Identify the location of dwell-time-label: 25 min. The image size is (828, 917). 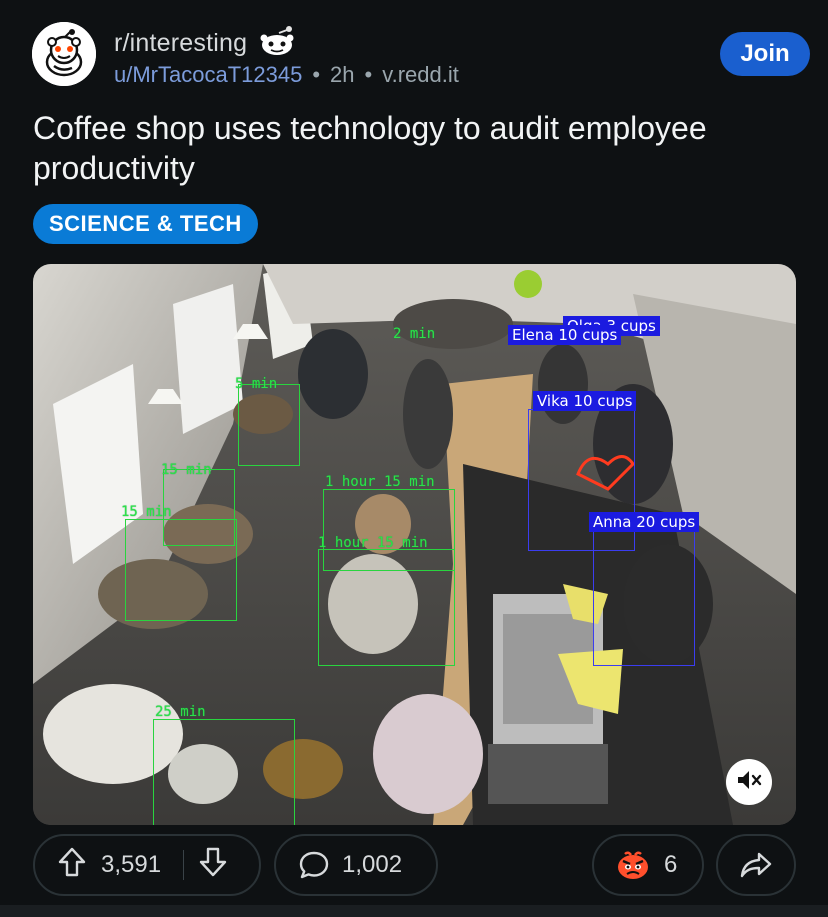
(180, 712).